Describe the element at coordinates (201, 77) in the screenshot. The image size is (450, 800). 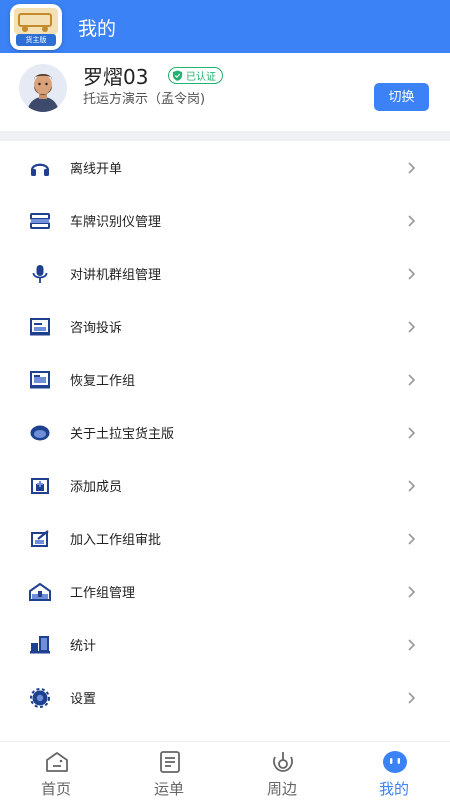
I see `verified-badge-label: 已认证` at that location.